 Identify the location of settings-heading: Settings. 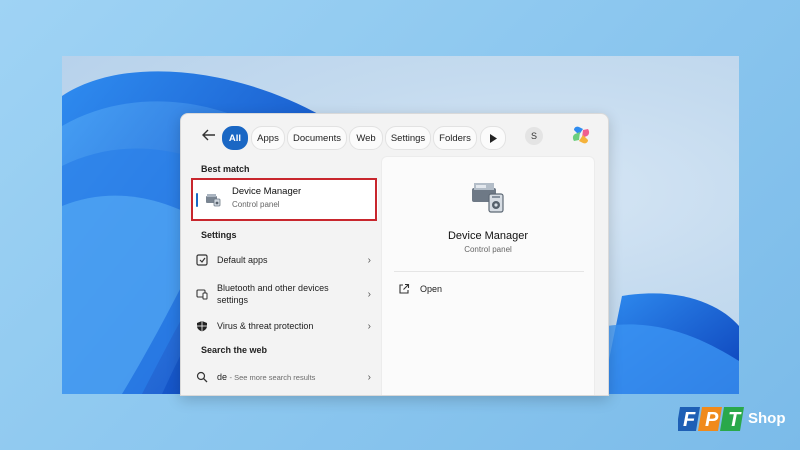
(219, 235).